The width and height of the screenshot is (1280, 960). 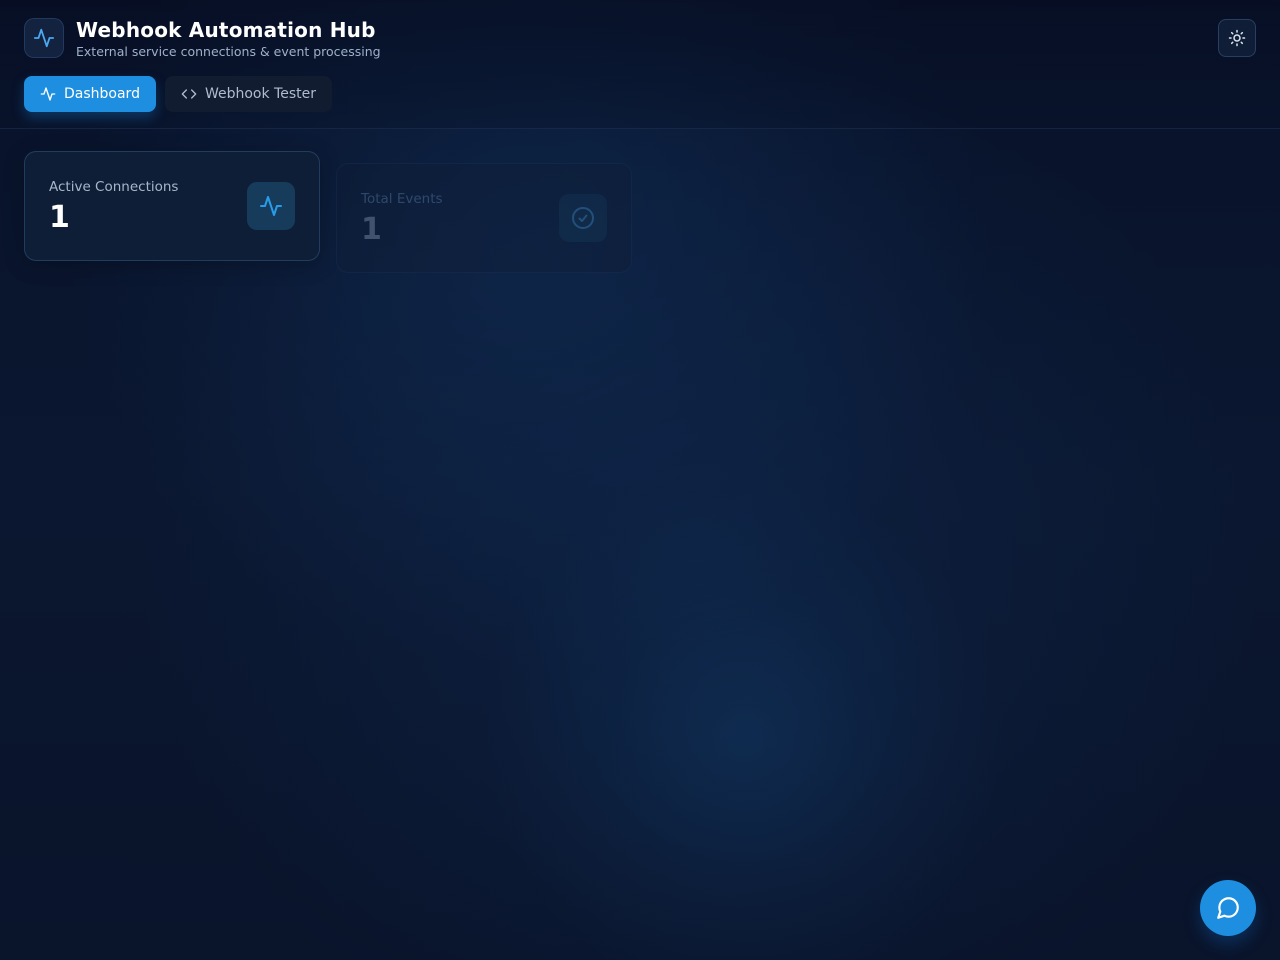 I want to click on tab-webhook-tester: Webhook Tester, so click(x=248, y=94).